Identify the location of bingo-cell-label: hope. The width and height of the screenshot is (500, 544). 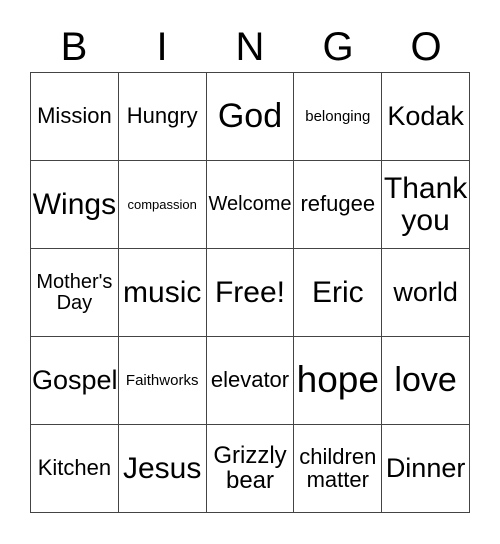
(337, 380).